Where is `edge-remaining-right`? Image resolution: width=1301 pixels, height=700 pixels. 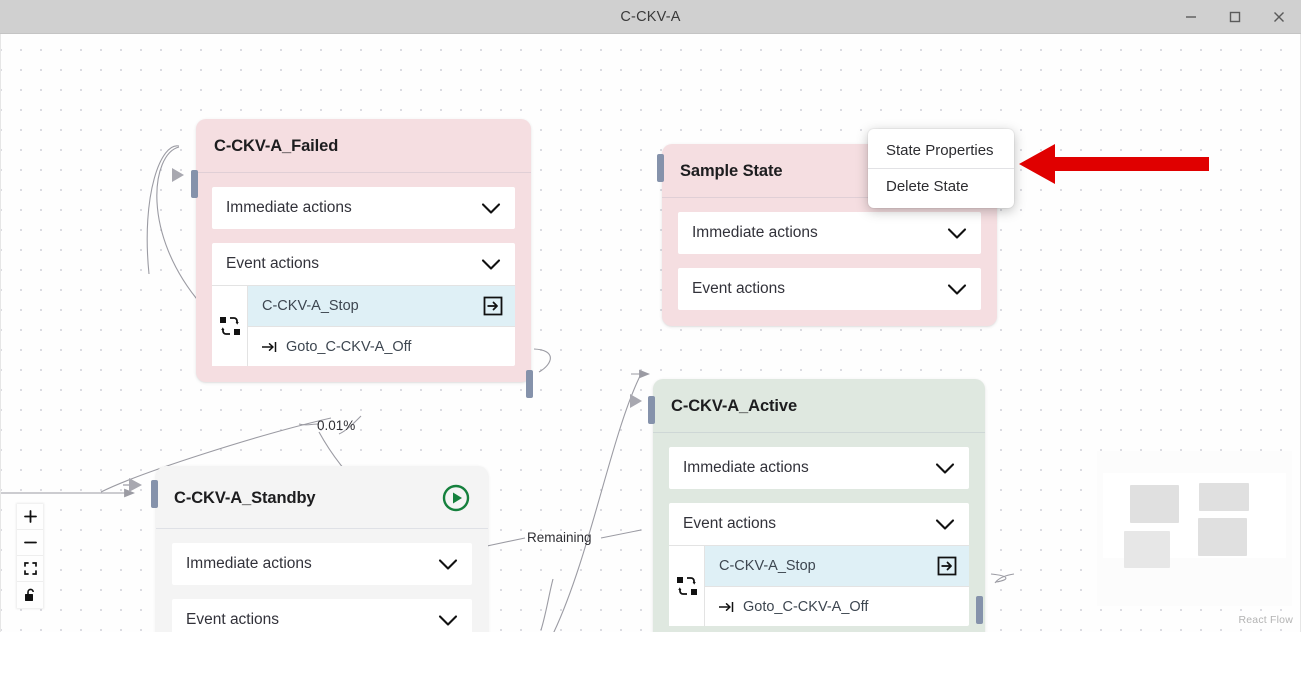
edge-remaining-right is located at coordinates (621, 534).